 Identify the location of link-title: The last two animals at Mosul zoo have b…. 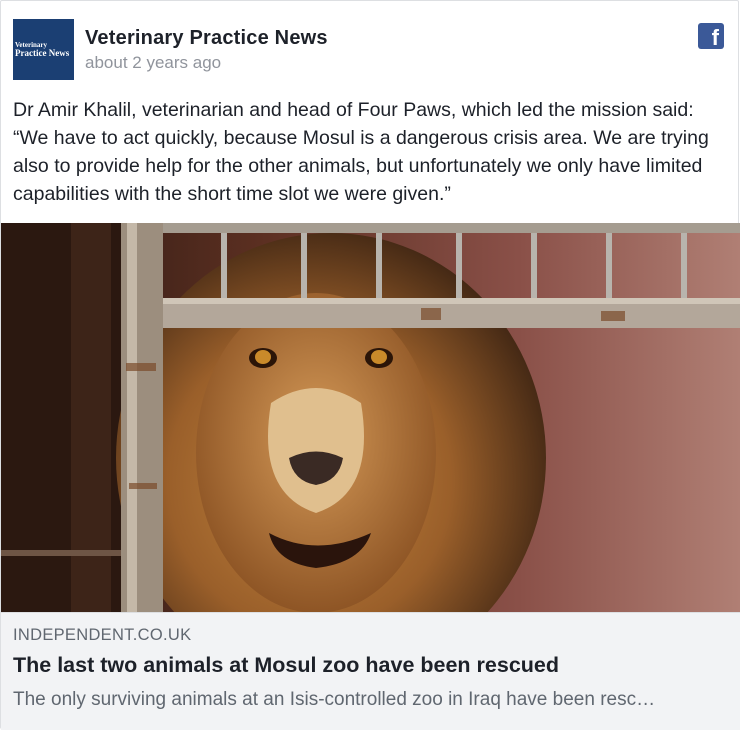
(286, 665).